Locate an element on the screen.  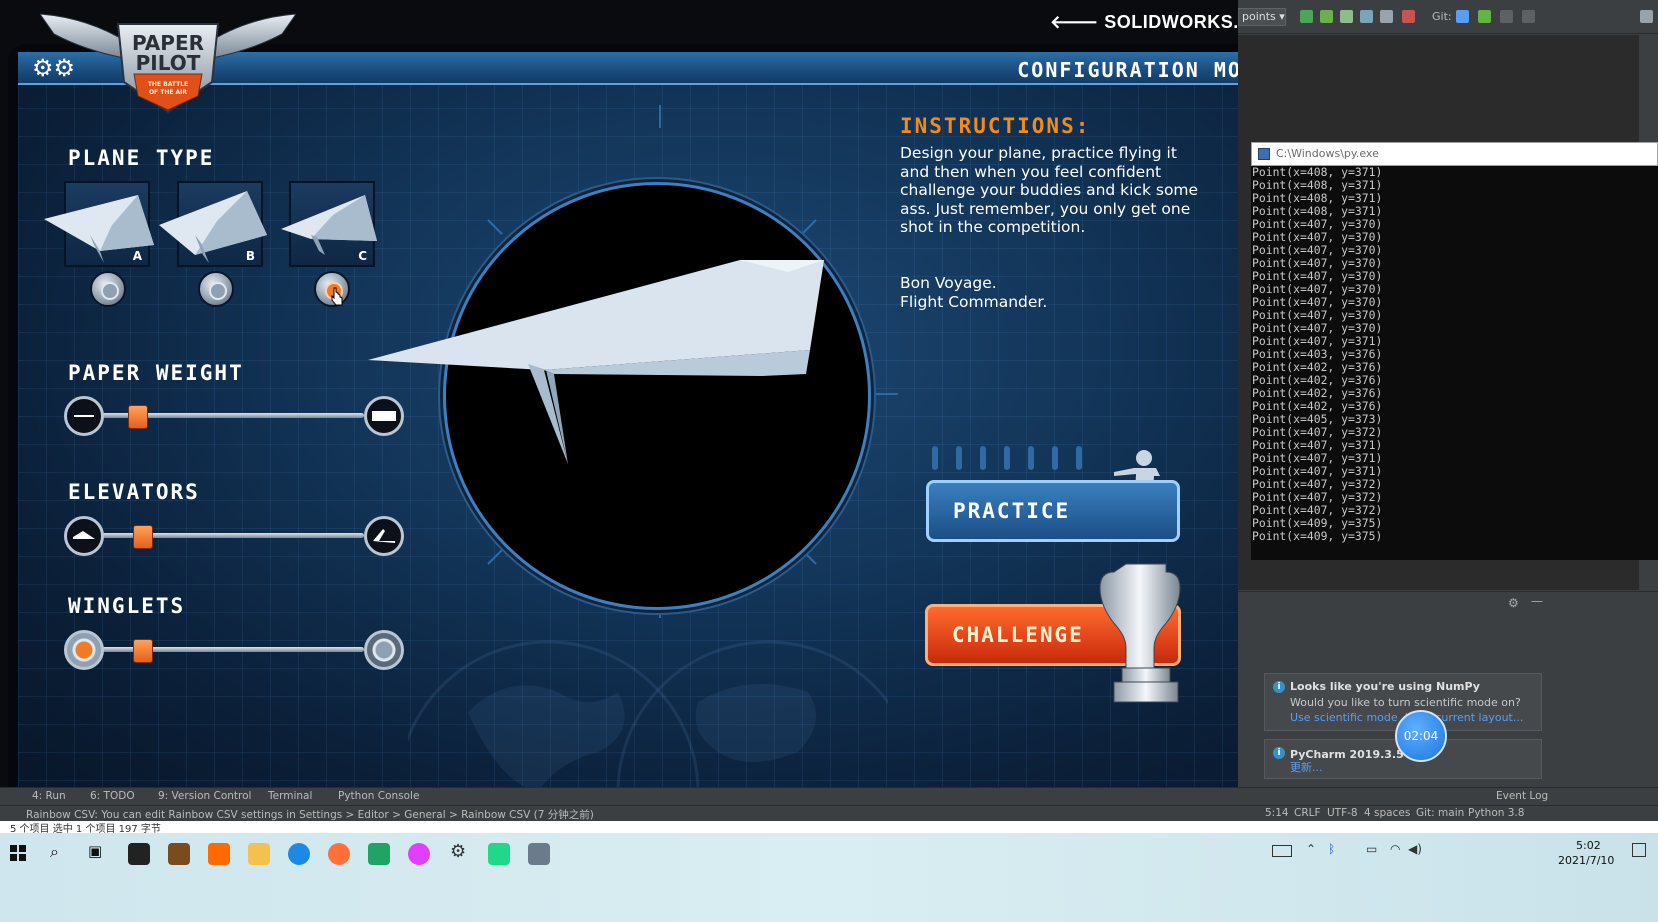
status-indent: 4 spaces is located at coordinates (1387, 813).